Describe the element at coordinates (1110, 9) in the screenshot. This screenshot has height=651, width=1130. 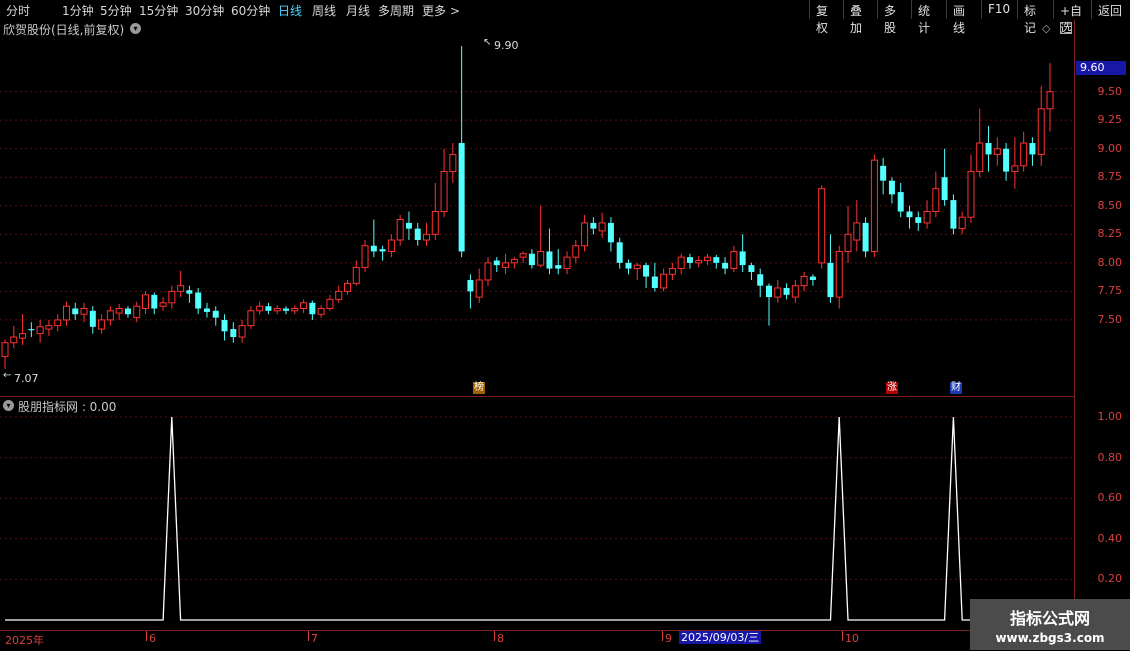
I see `action-button-8: 返回` at that location.